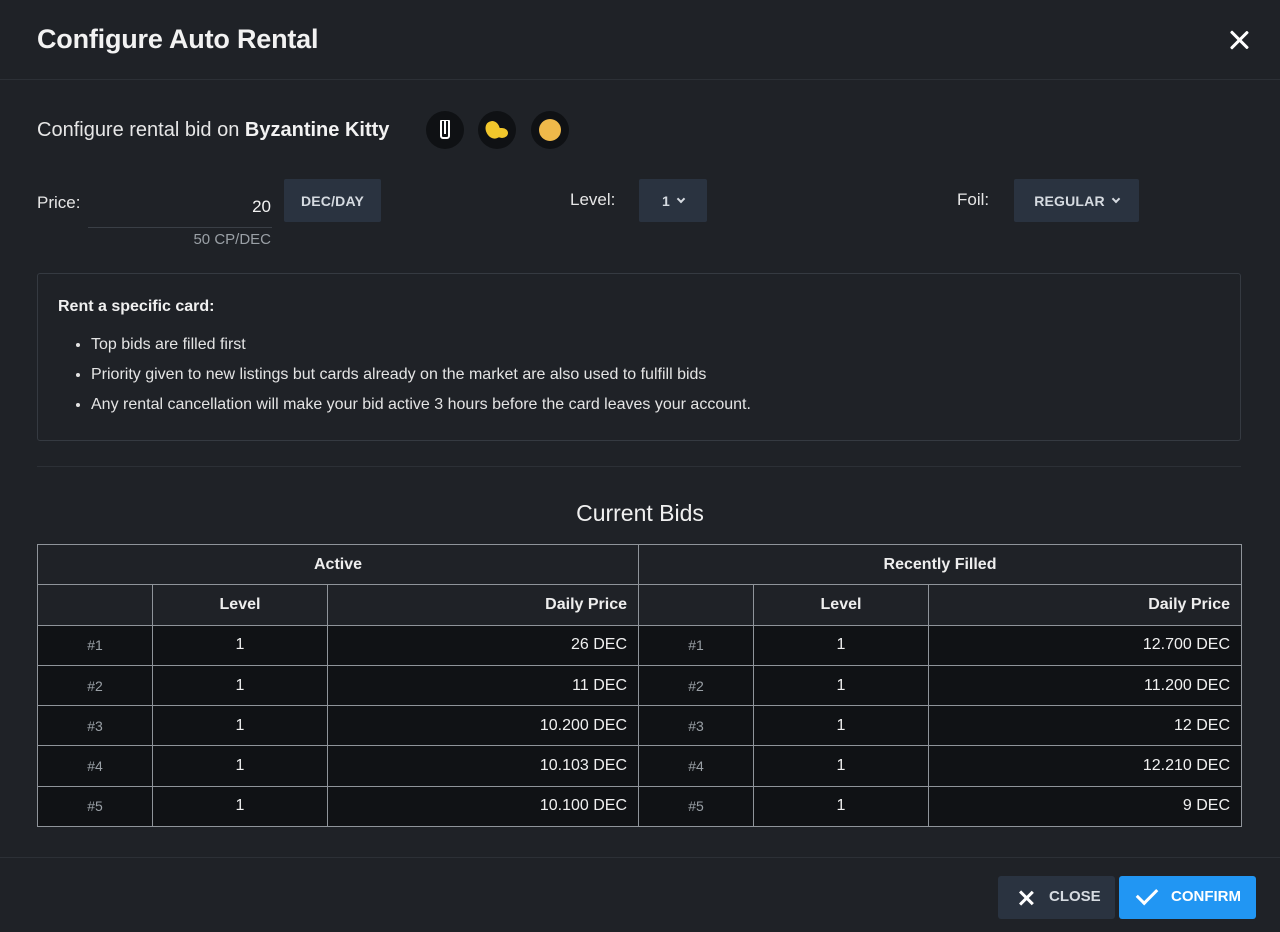 This screenshot has width=1280, height=932. I want to click on price-cell: 10.100 DEC, so click(483, 806).